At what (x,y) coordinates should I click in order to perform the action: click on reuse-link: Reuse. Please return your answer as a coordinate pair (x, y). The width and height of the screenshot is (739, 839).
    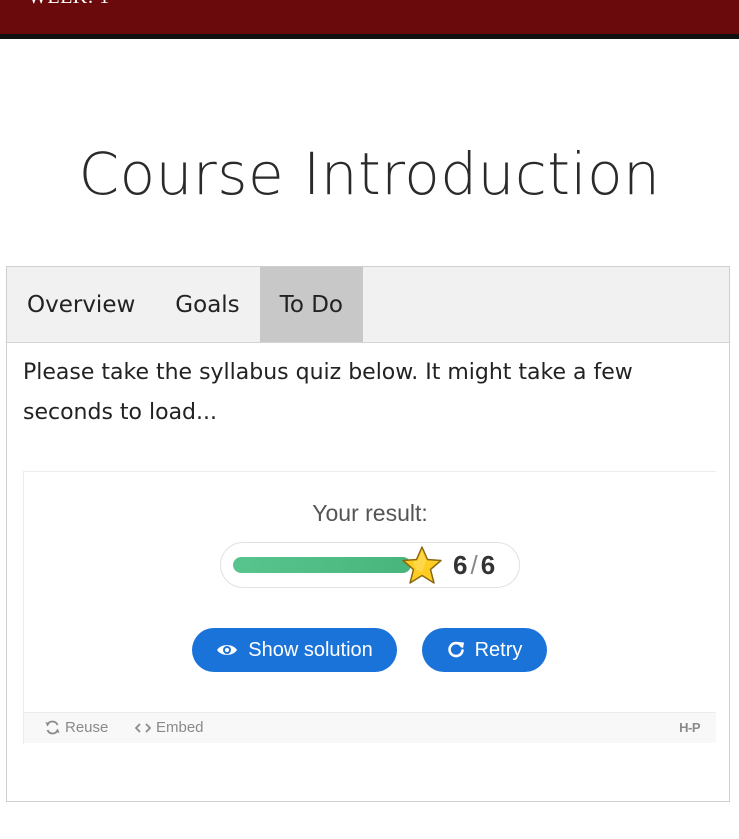
    Looking at the image, I should click on (76, 727).